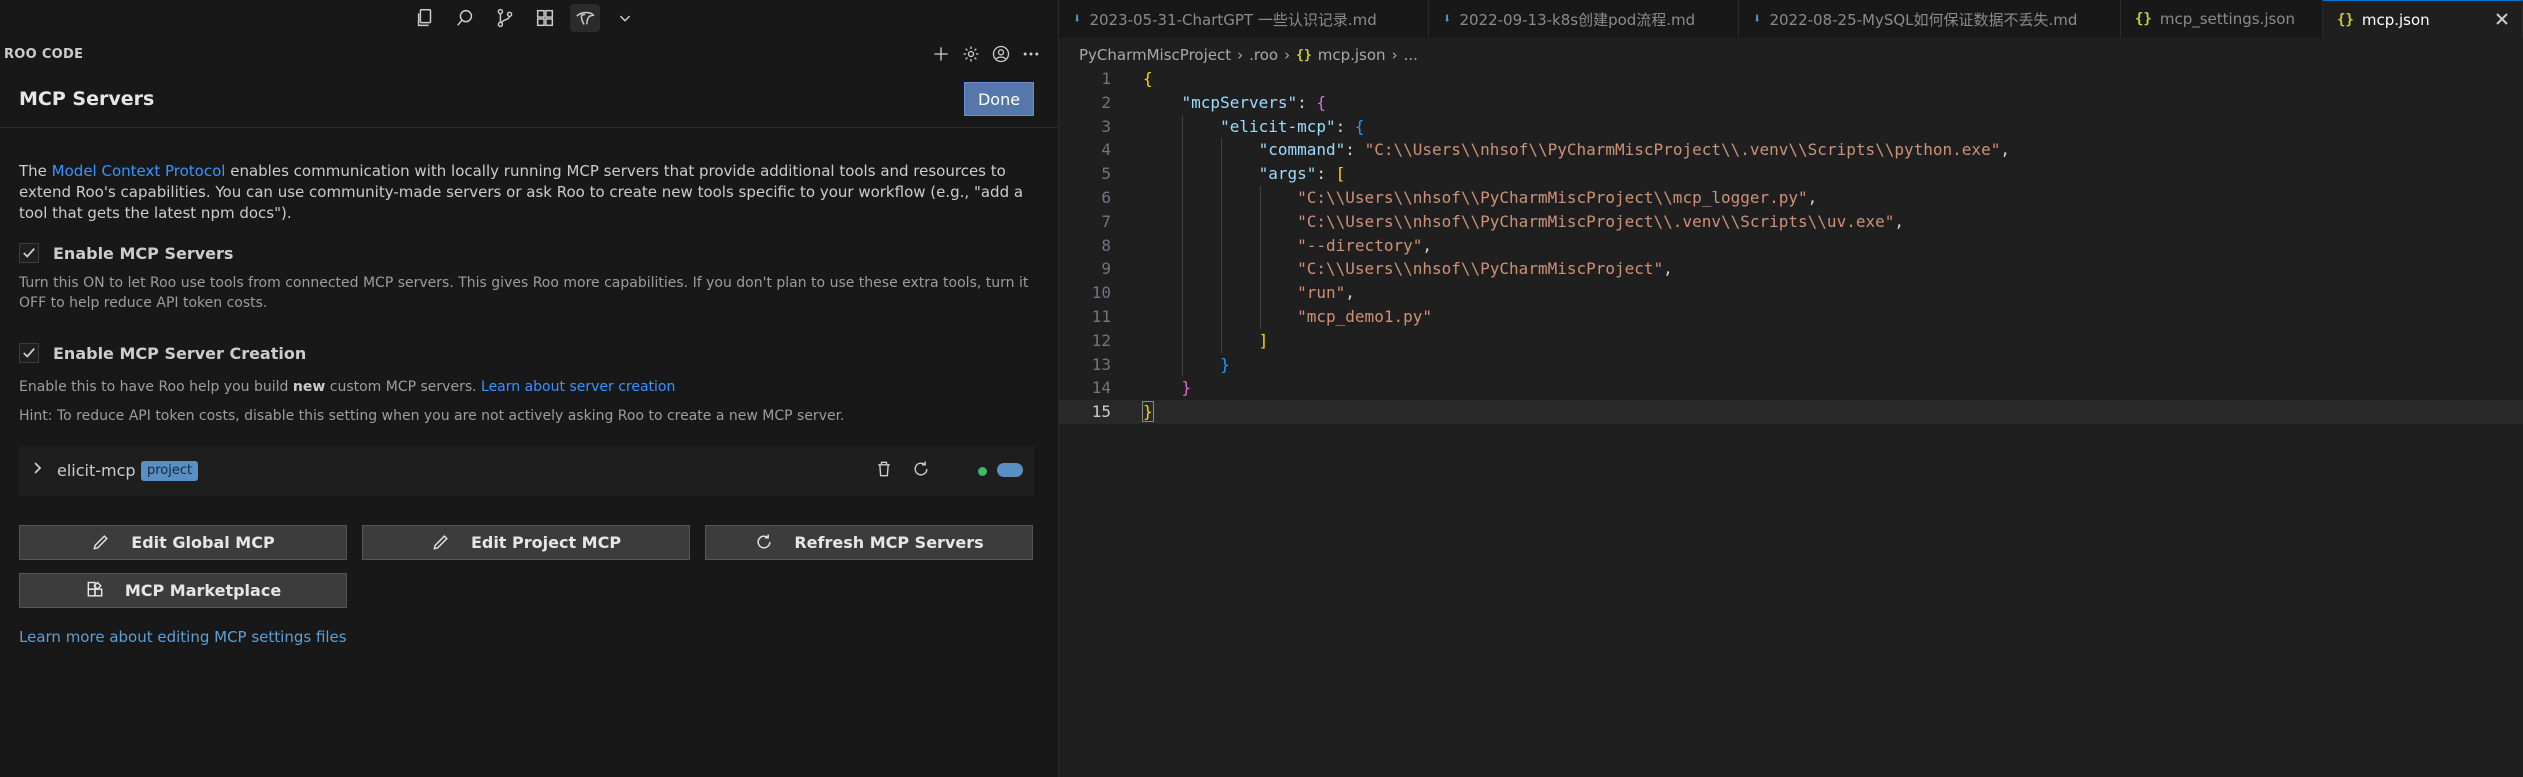 The height and width of the screenshot is (777, 2523). Describe the element at coordinates (625, 18) in the screenshot. I see `chevron-down-icon` at that location.